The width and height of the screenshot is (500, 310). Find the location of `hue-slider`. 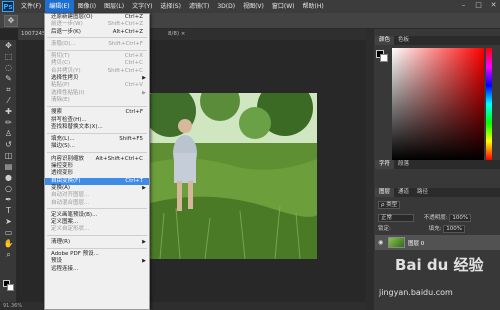

hue-slider is located at coordinates (489, 104).